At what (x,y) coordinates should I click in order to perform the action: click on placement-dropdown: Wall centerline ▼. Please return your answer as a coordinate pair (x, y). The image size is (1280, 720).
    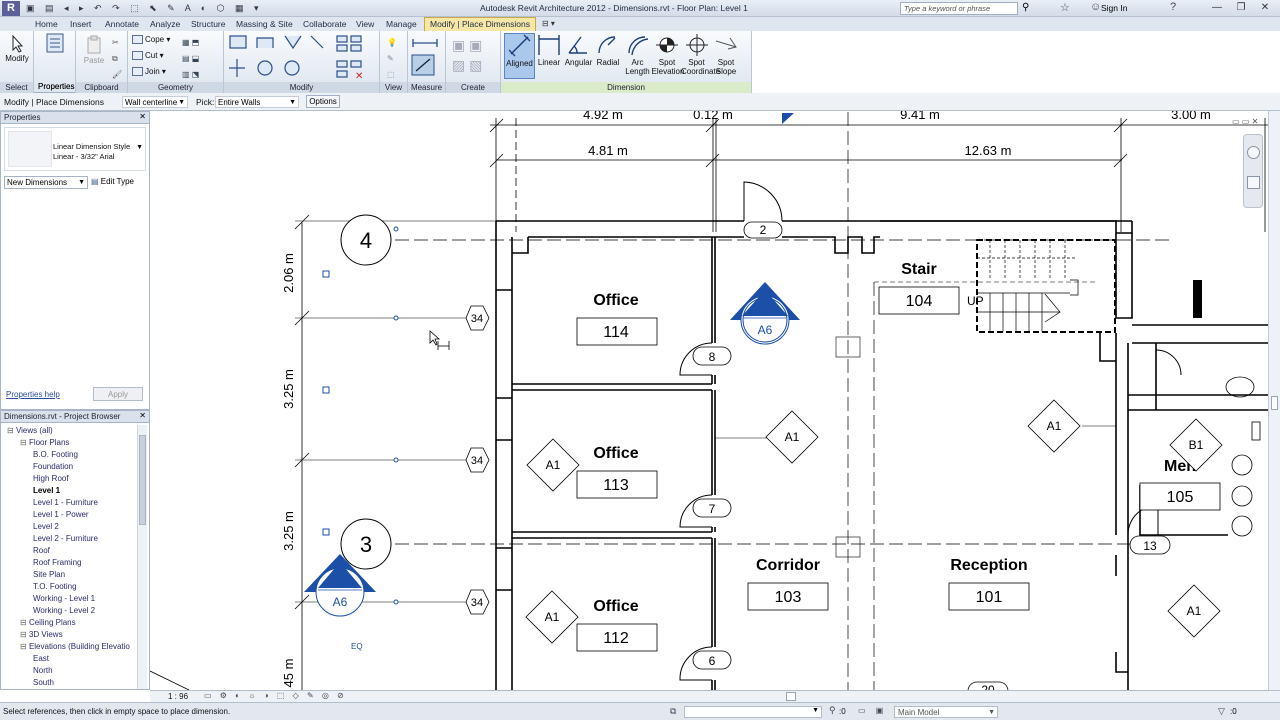
    Looking at the image, I should click on (155, 102).